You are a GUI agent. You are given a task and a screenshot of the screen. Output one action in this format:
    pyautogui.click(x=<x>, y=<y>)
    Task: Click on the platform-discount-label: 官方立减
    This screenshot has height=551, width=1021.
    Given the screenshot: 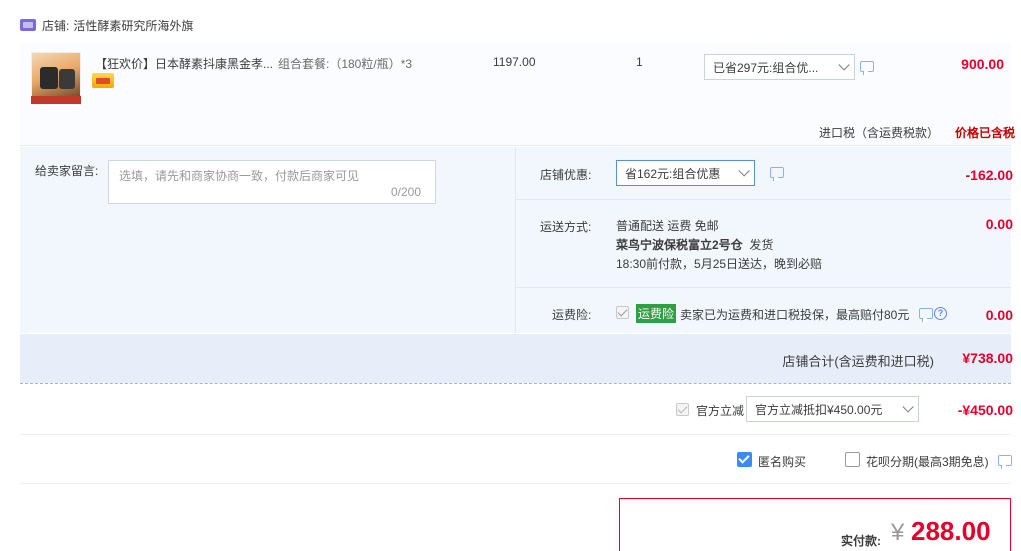 What is the action you would take?
    pyautogui.click(x=720, y=411)
    